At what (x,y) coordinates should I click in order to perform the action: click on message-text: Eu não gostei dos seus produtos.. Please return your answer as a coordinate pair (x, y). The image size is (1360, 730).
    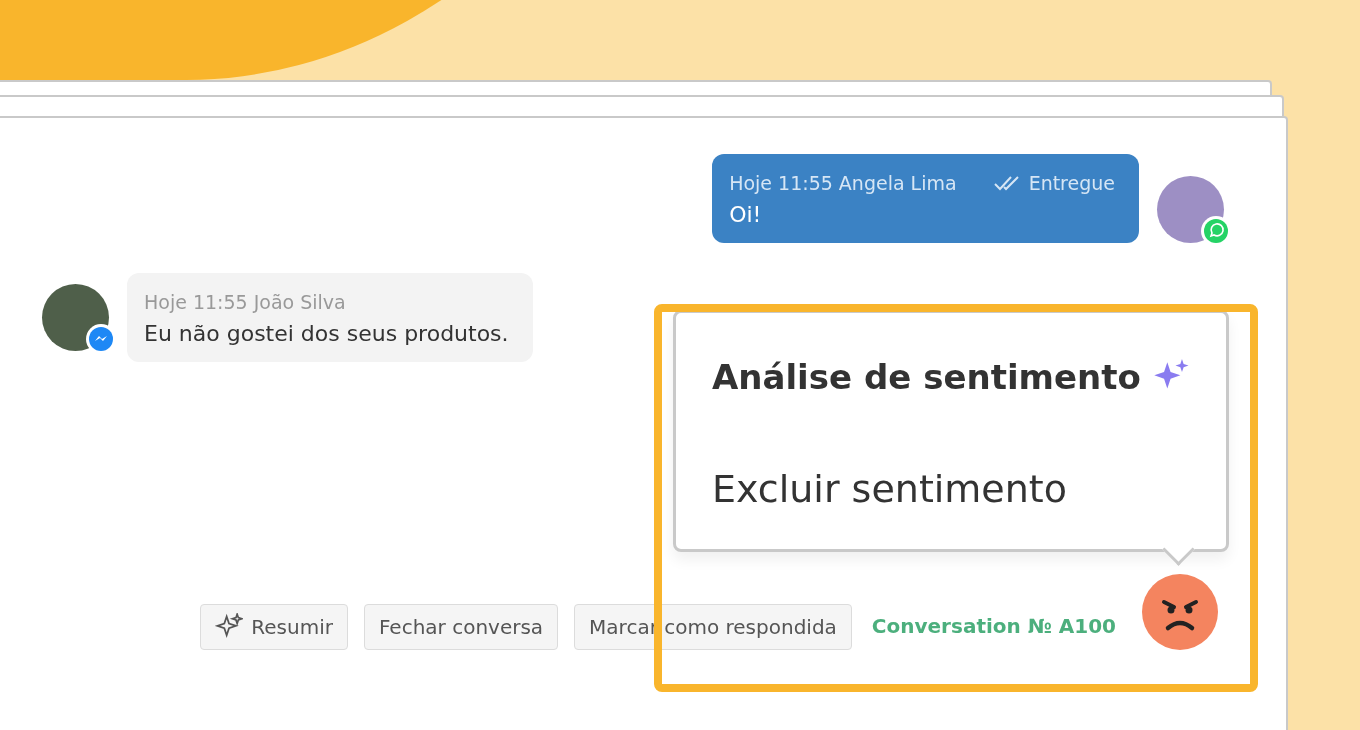
    Looking at the image, I should click on (326, 333).